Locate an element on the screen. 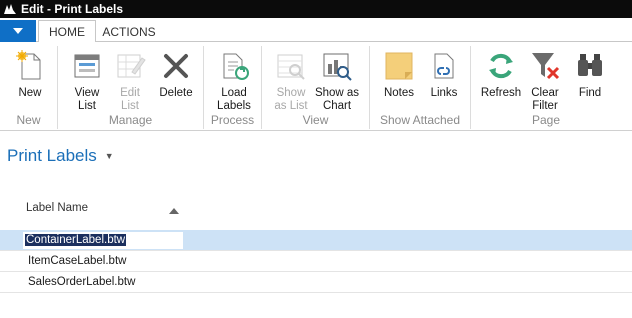 The width and height of the screenshot is (632, 318). page-title-text: Print Labels is located at coordinates (52, 155).